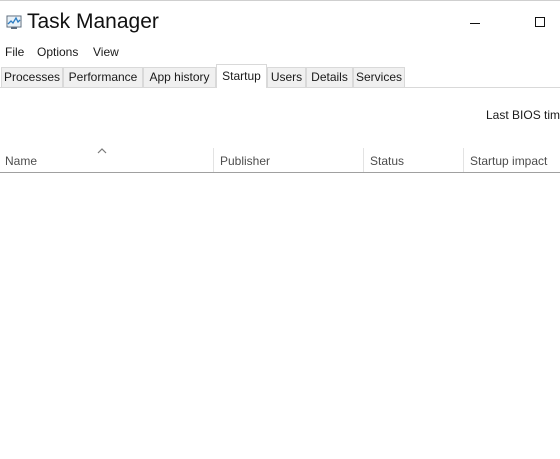 The width and height of the screenshot is (560, 459). I want to click on tab-app-history: App history, so click(179, 77).